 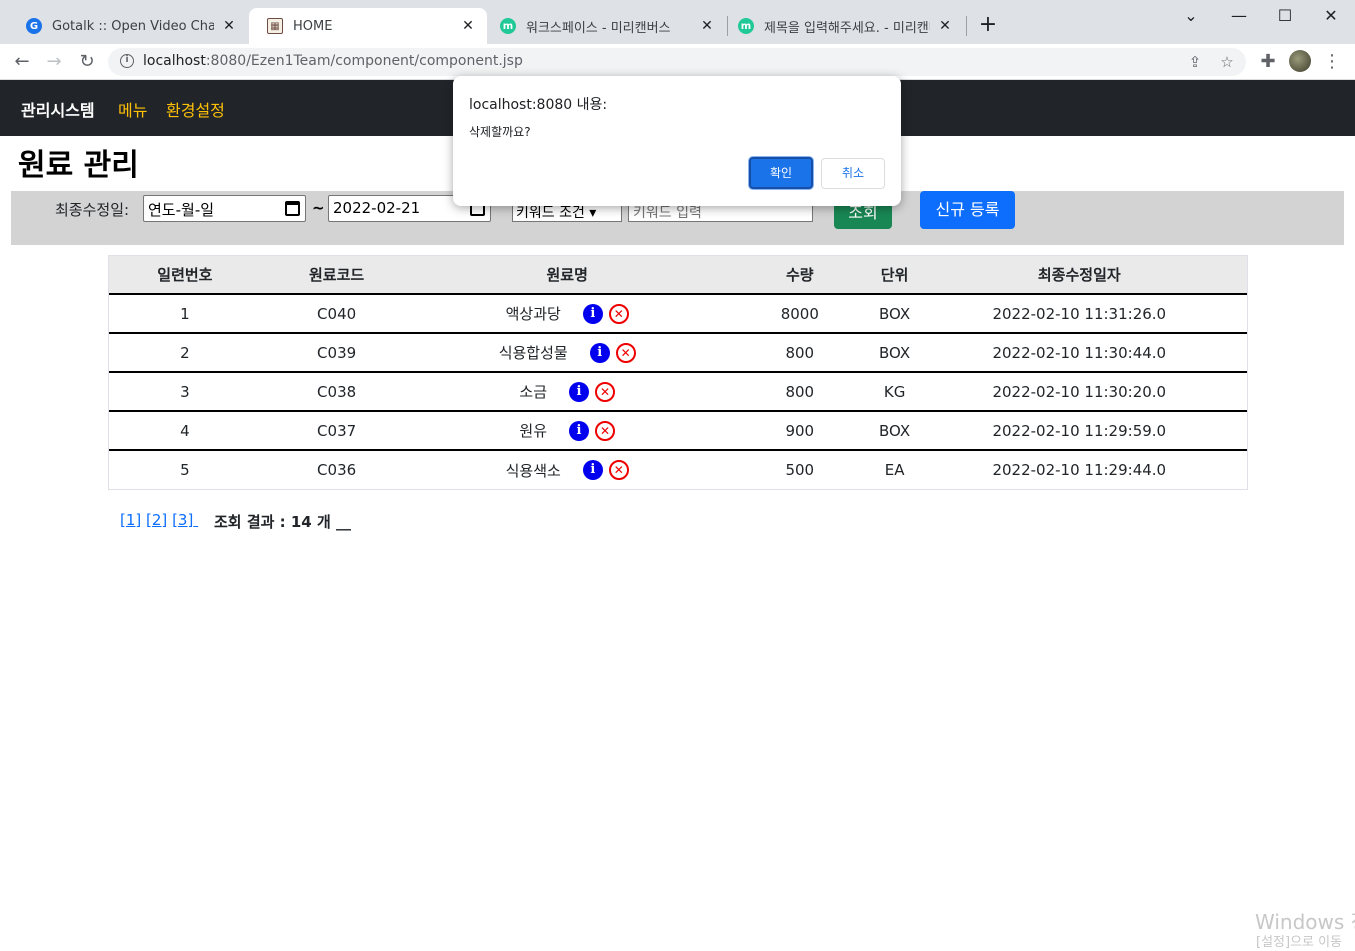 I want to click on header-serial: 일련번호, so click(x=185, y=275).